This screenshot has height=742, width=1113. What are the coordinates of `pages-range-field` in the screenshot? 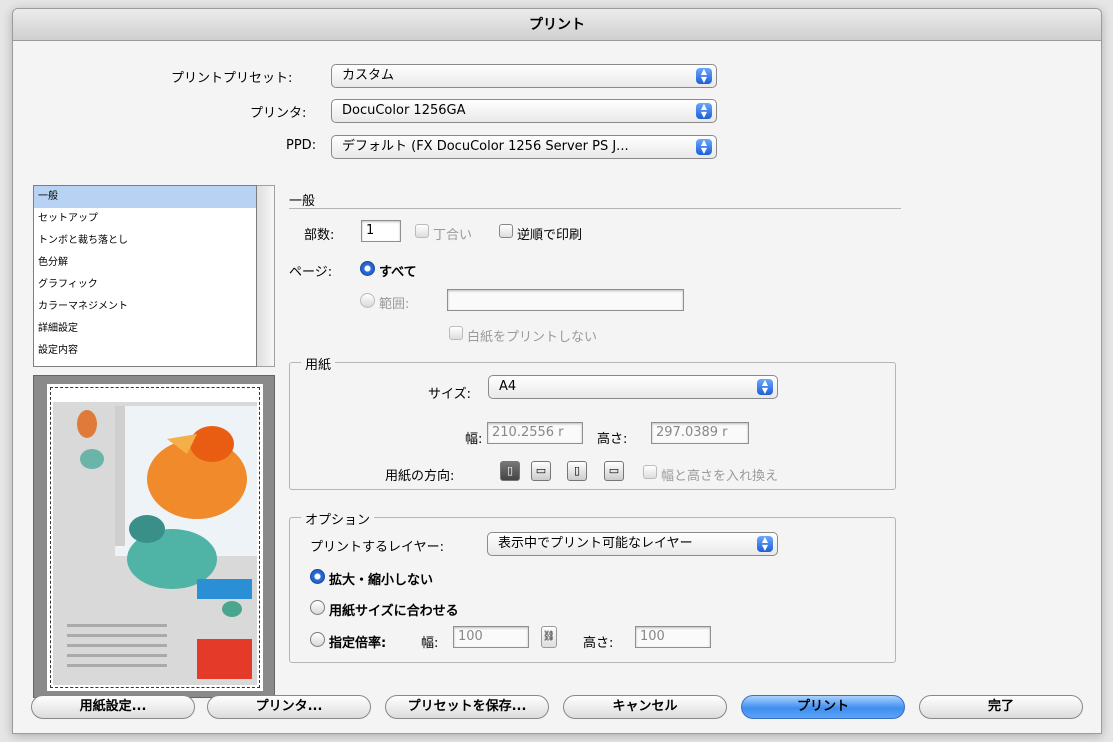 It's located at (565, 300).